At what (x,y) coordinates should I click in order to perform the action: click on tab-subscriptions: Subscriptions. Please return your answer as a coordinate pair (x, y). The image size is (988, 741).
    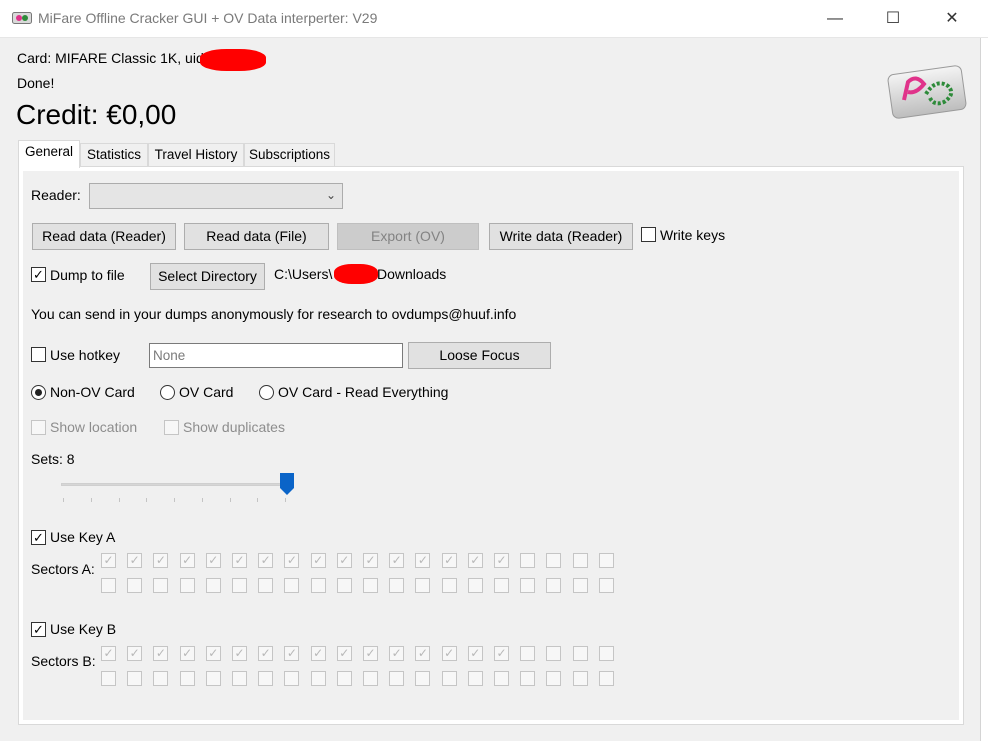
    Looking at the image, I should click on (289, 155).